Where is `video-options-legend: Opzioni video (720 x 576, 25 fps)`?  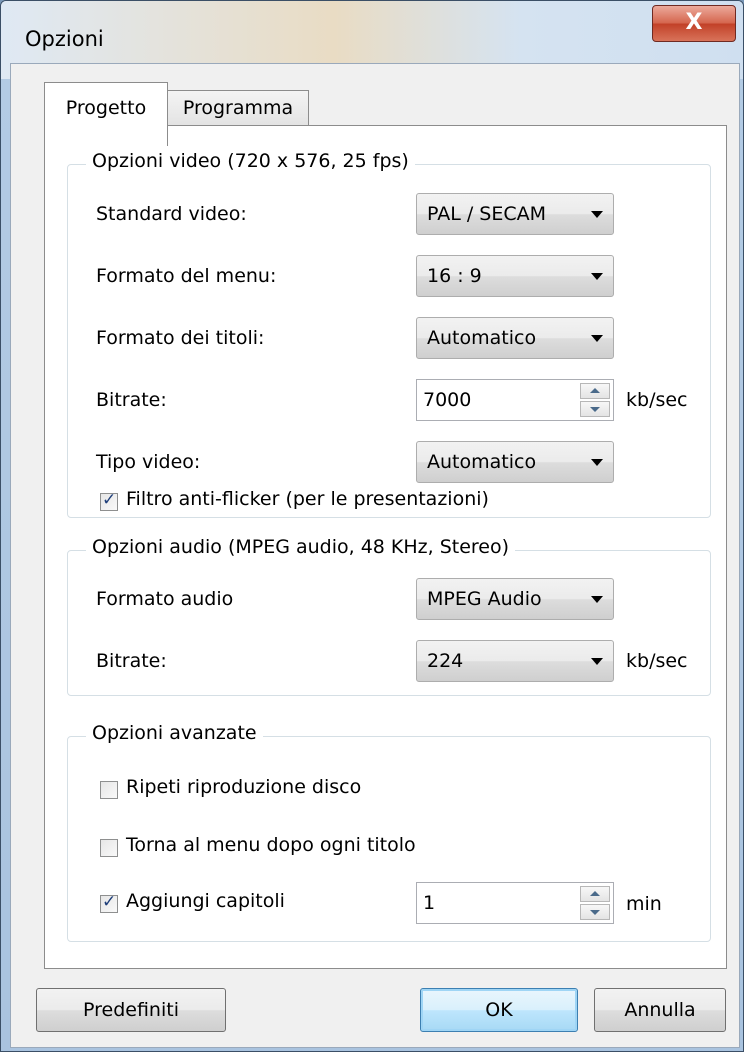 video-options-legend: Opzioni video (720 x 576, 25 fps) is located at coordinates (250, 161).